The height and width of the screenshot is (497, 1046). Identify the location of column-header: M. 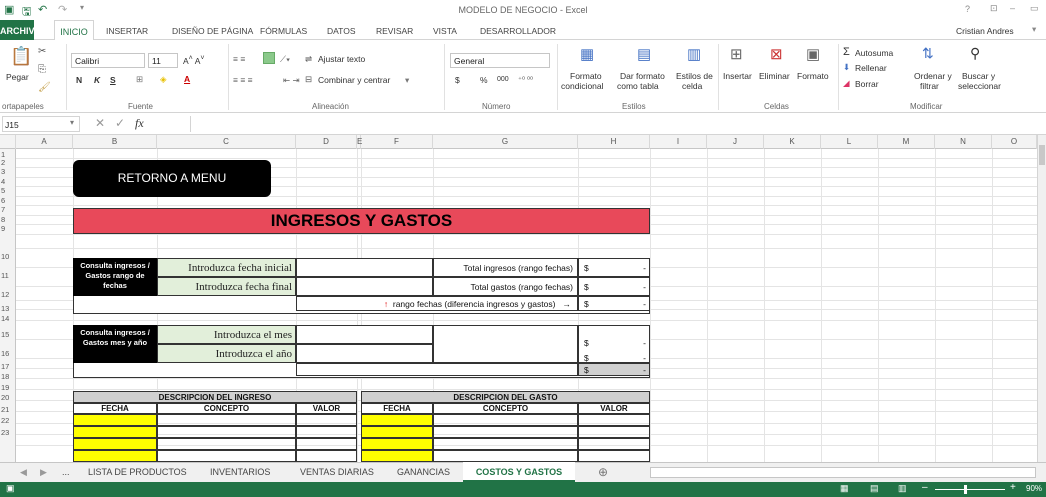
(906, 142).